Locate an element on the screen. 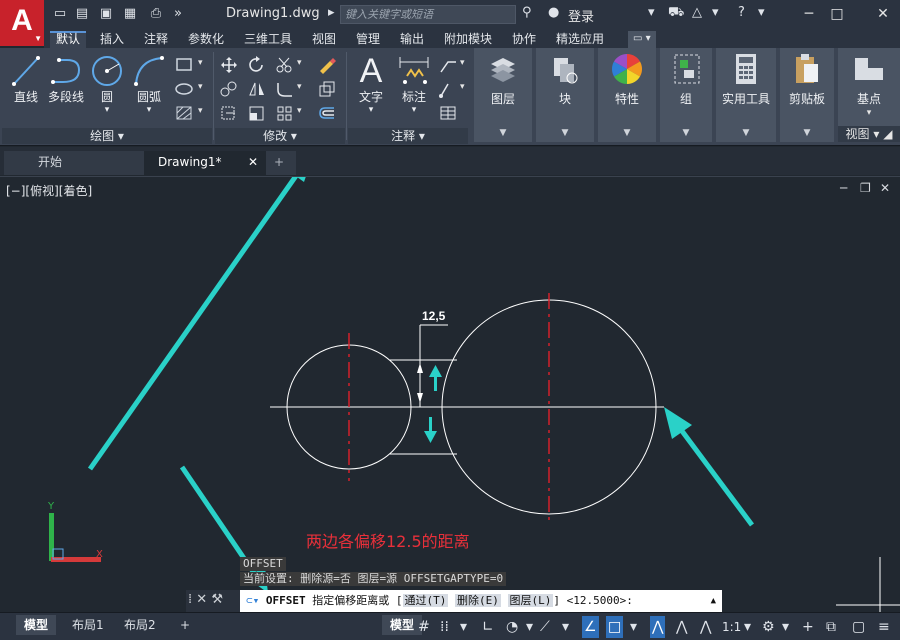  snap-icon: ⁞⁞ is located at coordinates (444, 627).